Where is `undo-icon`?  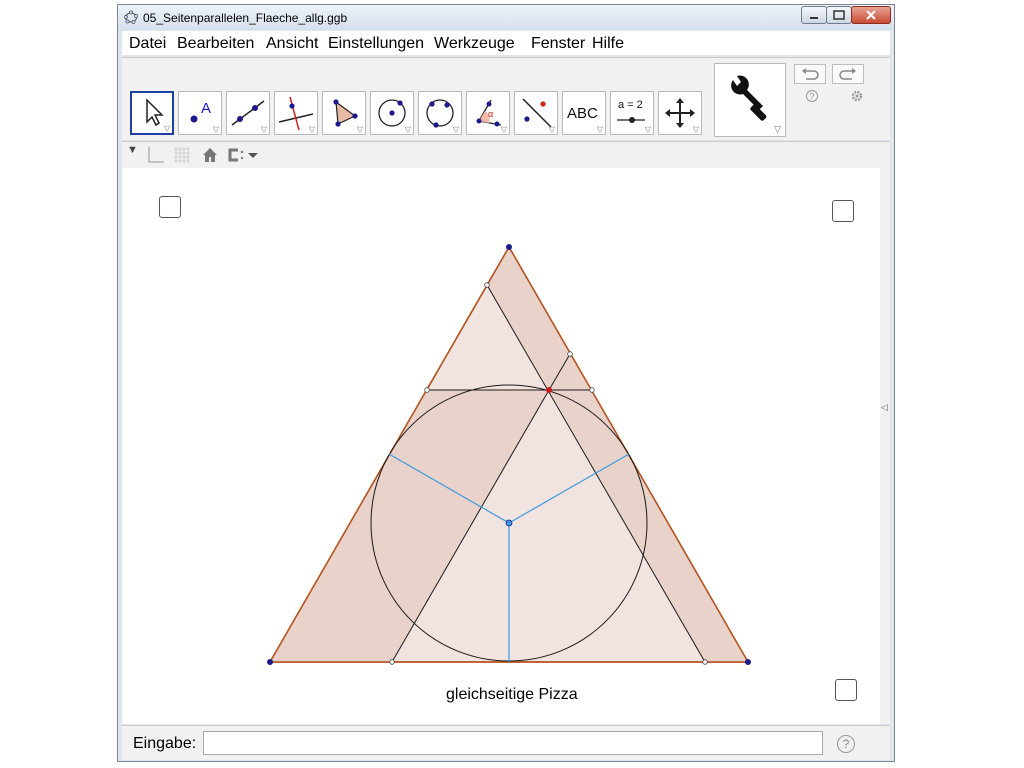
undo-icon is located at coordinates (810, 74).